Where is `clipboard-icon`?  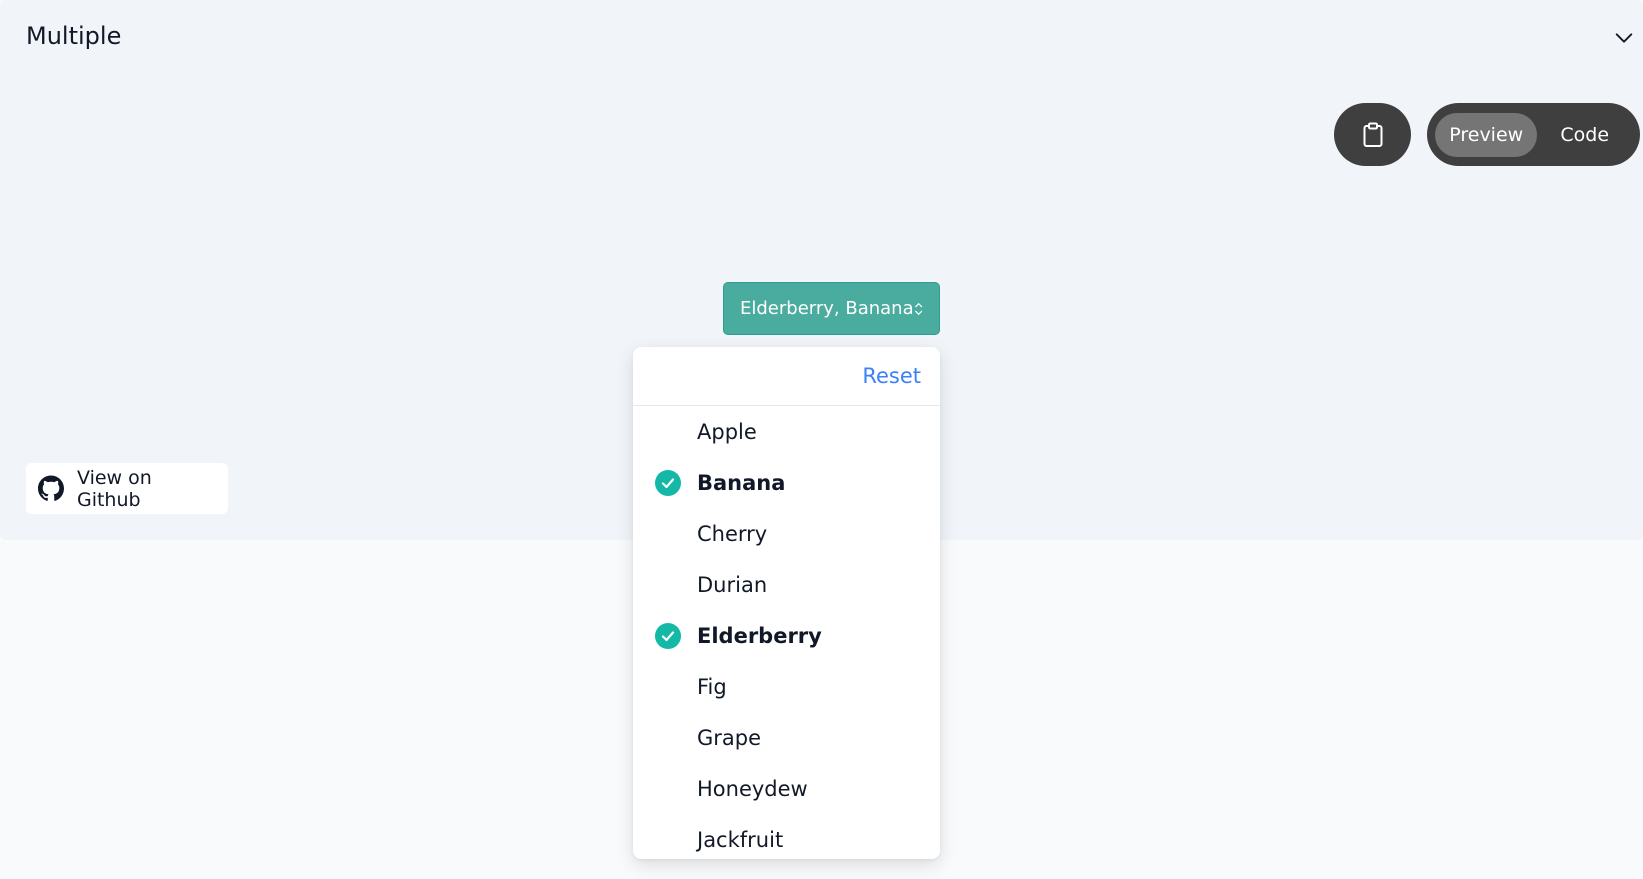
clipboard-icon is located at coordinates (1372, 134).